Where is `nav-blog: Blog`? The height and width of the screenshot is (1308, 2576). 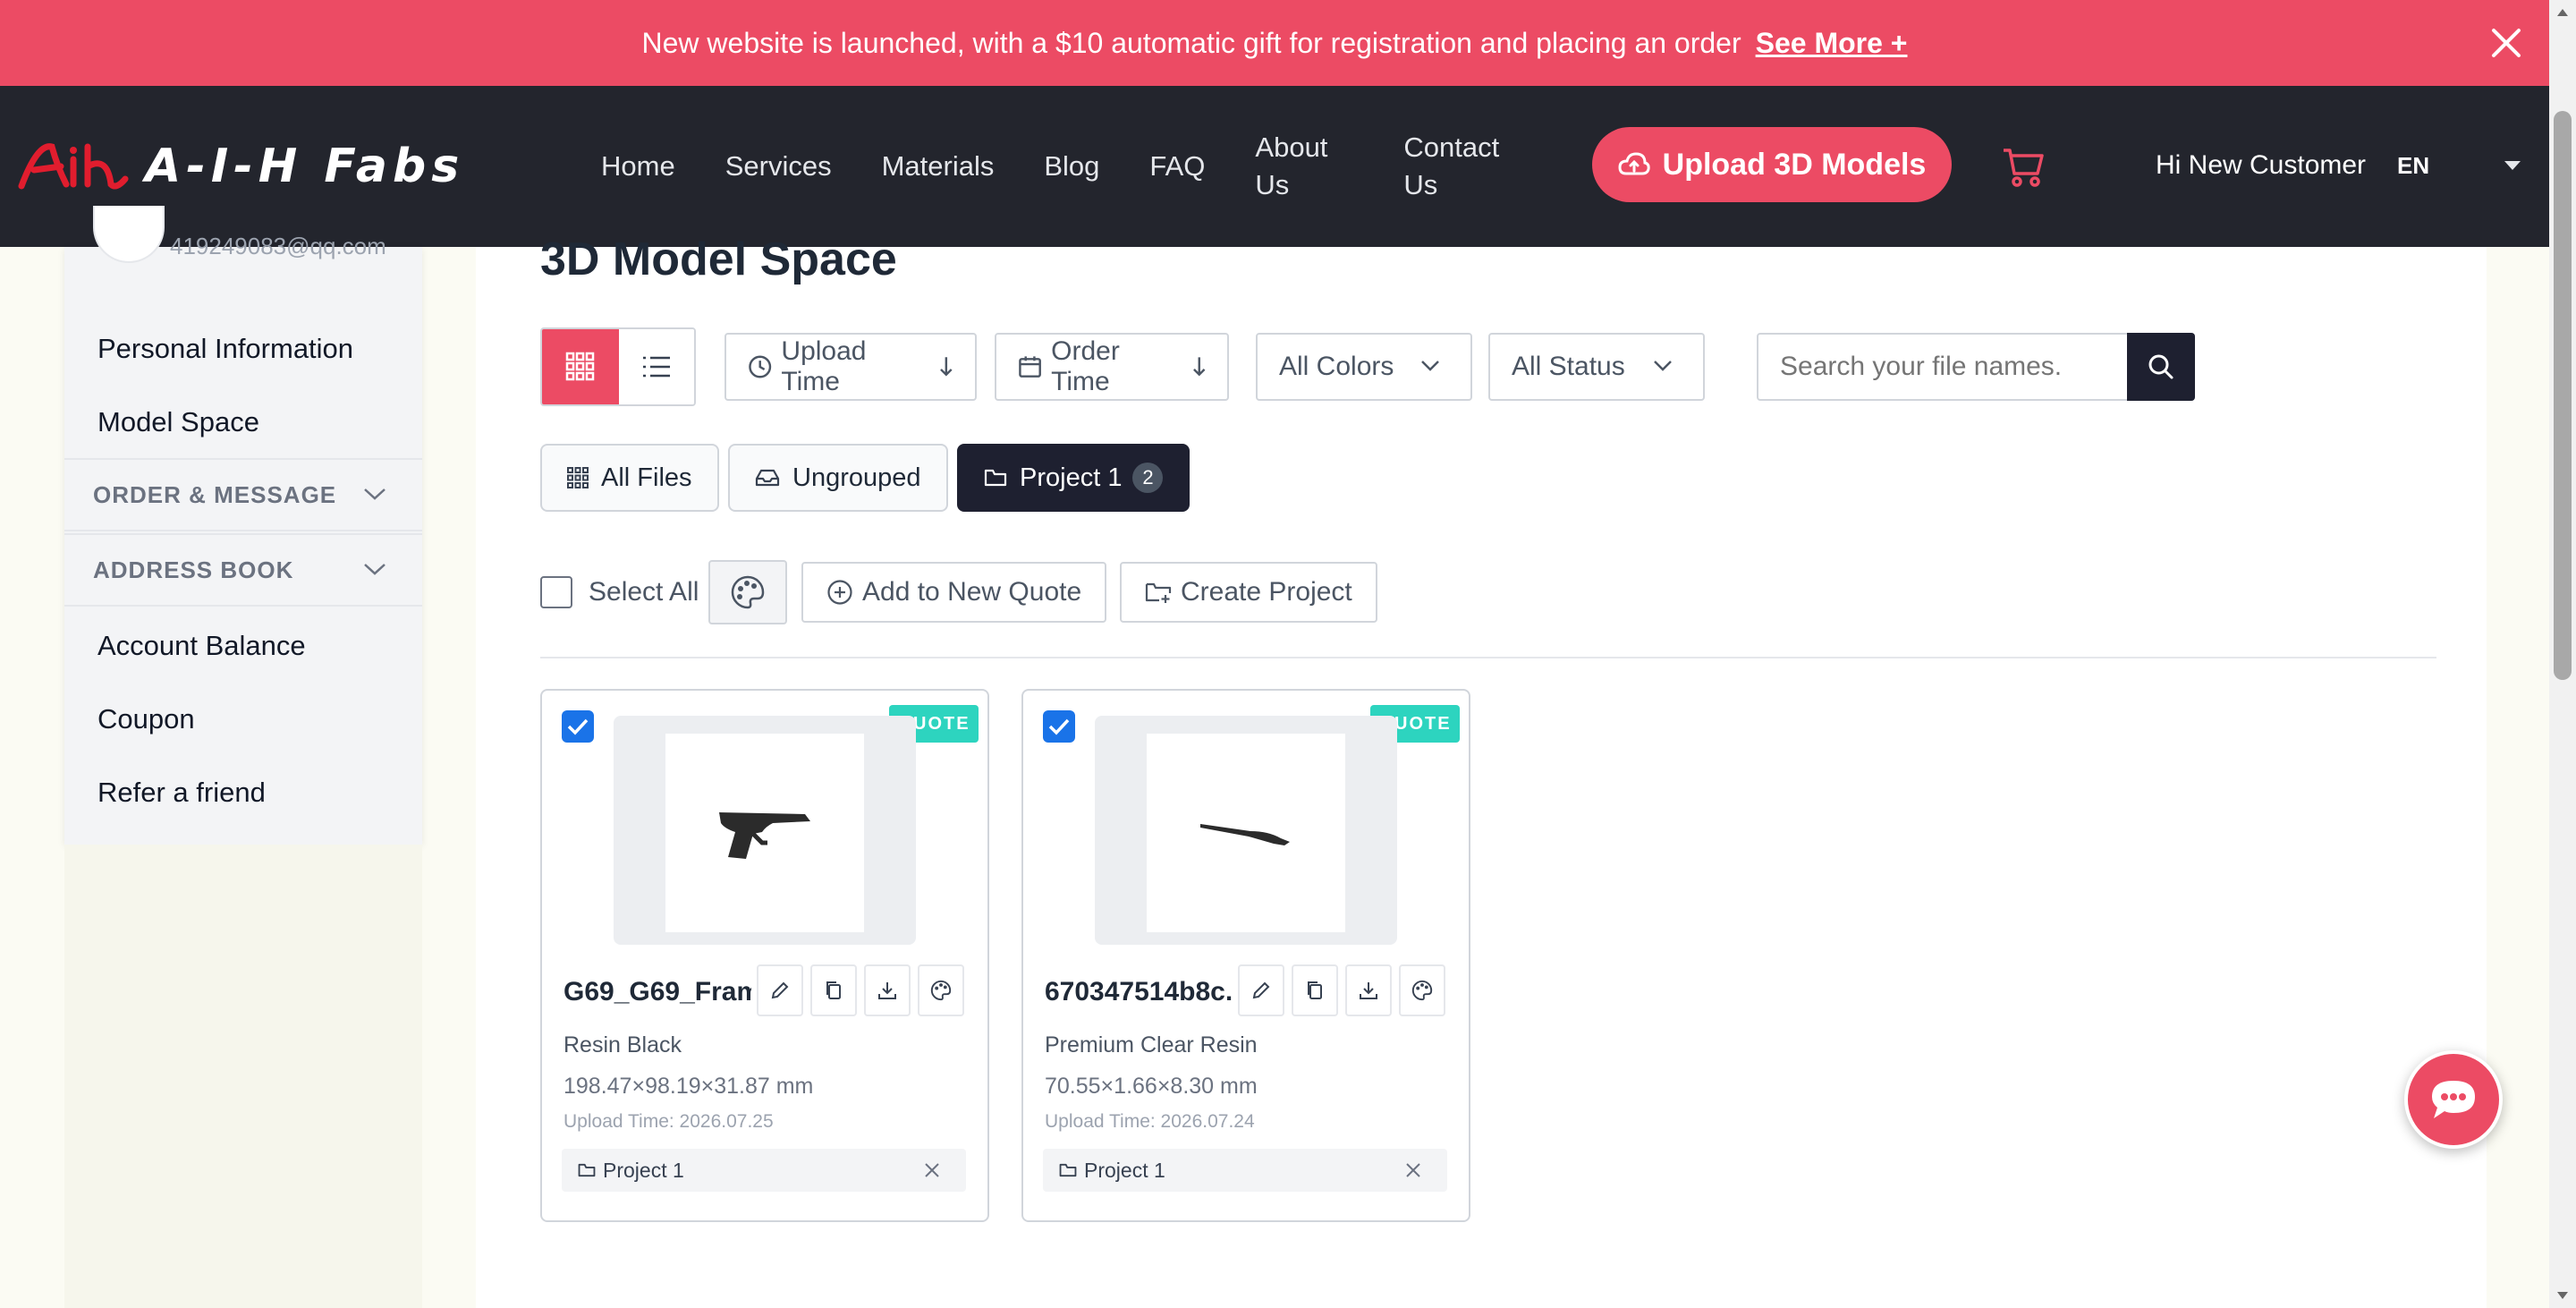
nav-blog: Blog is located at coordinates (1071, 166).